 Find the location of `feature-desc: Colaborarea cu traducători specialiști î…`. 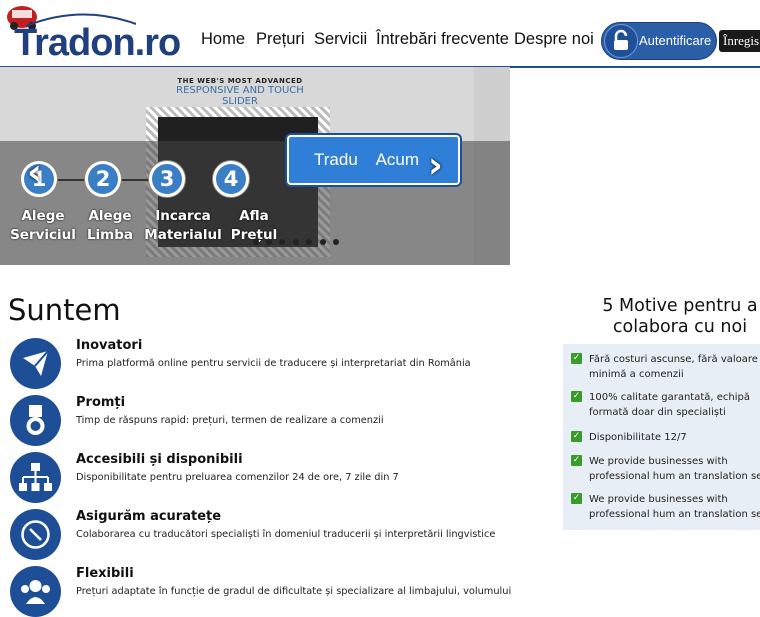

feature-desc: Colaborarea cu traducători specialiști î… is located at coordinates (286, 534).